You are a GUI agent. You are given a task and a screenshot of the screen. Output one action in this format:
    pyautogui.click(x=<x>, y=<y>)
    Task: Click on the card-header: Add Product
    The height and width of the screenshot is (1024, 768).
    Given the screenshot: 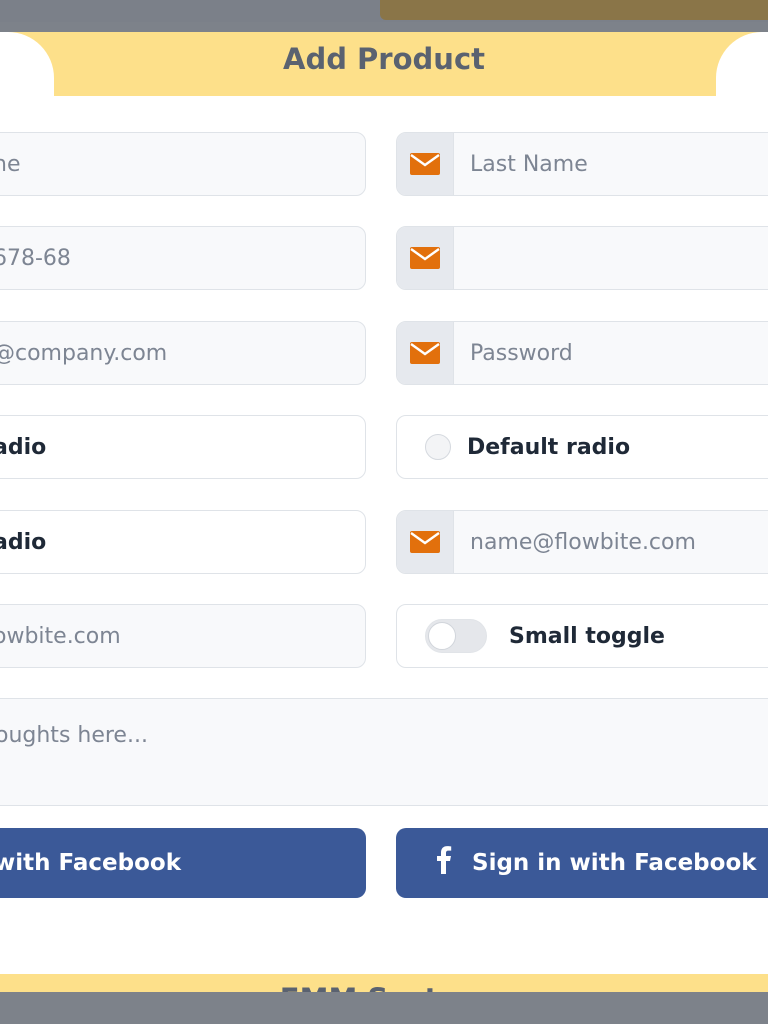 What is the action you would take?
    pyautogui.click(x=384, y=64)
    